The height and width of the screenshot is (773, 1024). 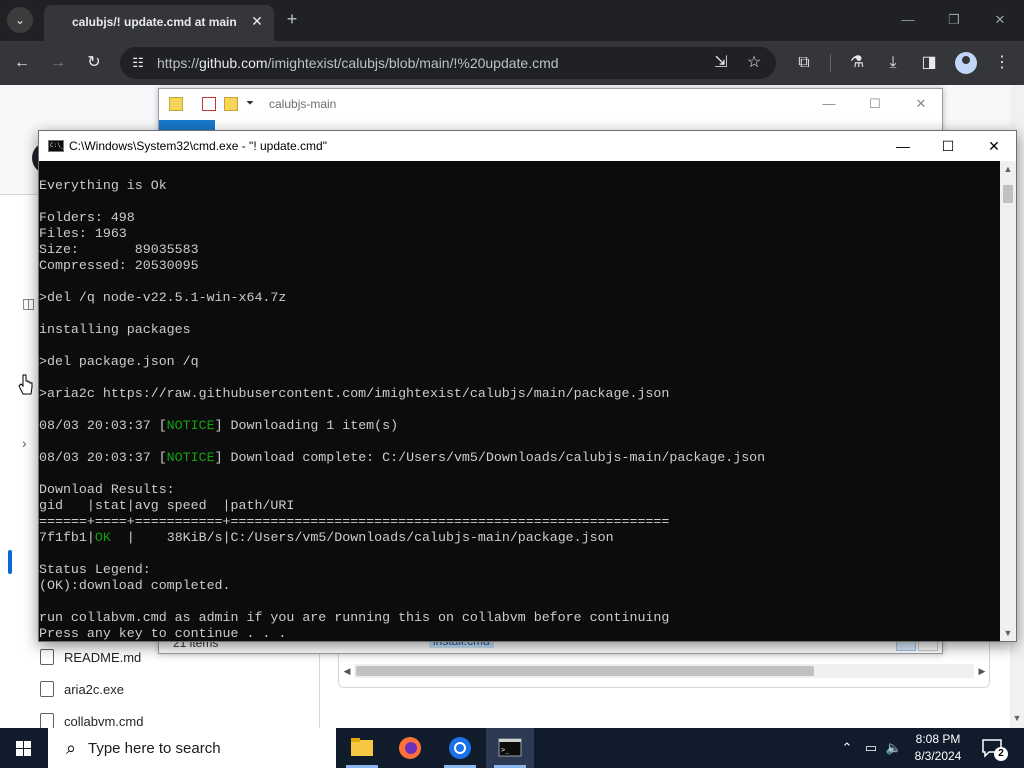 I want to click on firefox-taskbar-button, so click(x=410, y=748).